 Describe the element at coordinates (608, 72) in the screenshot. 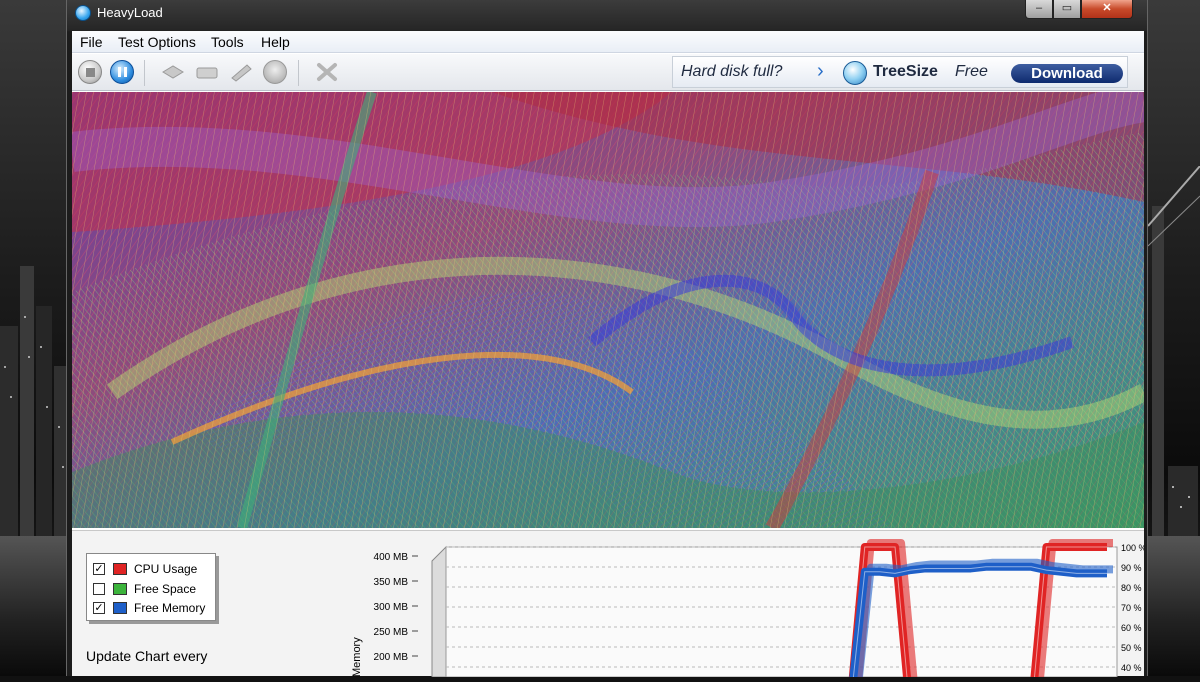

I see `toolbar: Hard disk full? › TreeSize Free Download` at that location.